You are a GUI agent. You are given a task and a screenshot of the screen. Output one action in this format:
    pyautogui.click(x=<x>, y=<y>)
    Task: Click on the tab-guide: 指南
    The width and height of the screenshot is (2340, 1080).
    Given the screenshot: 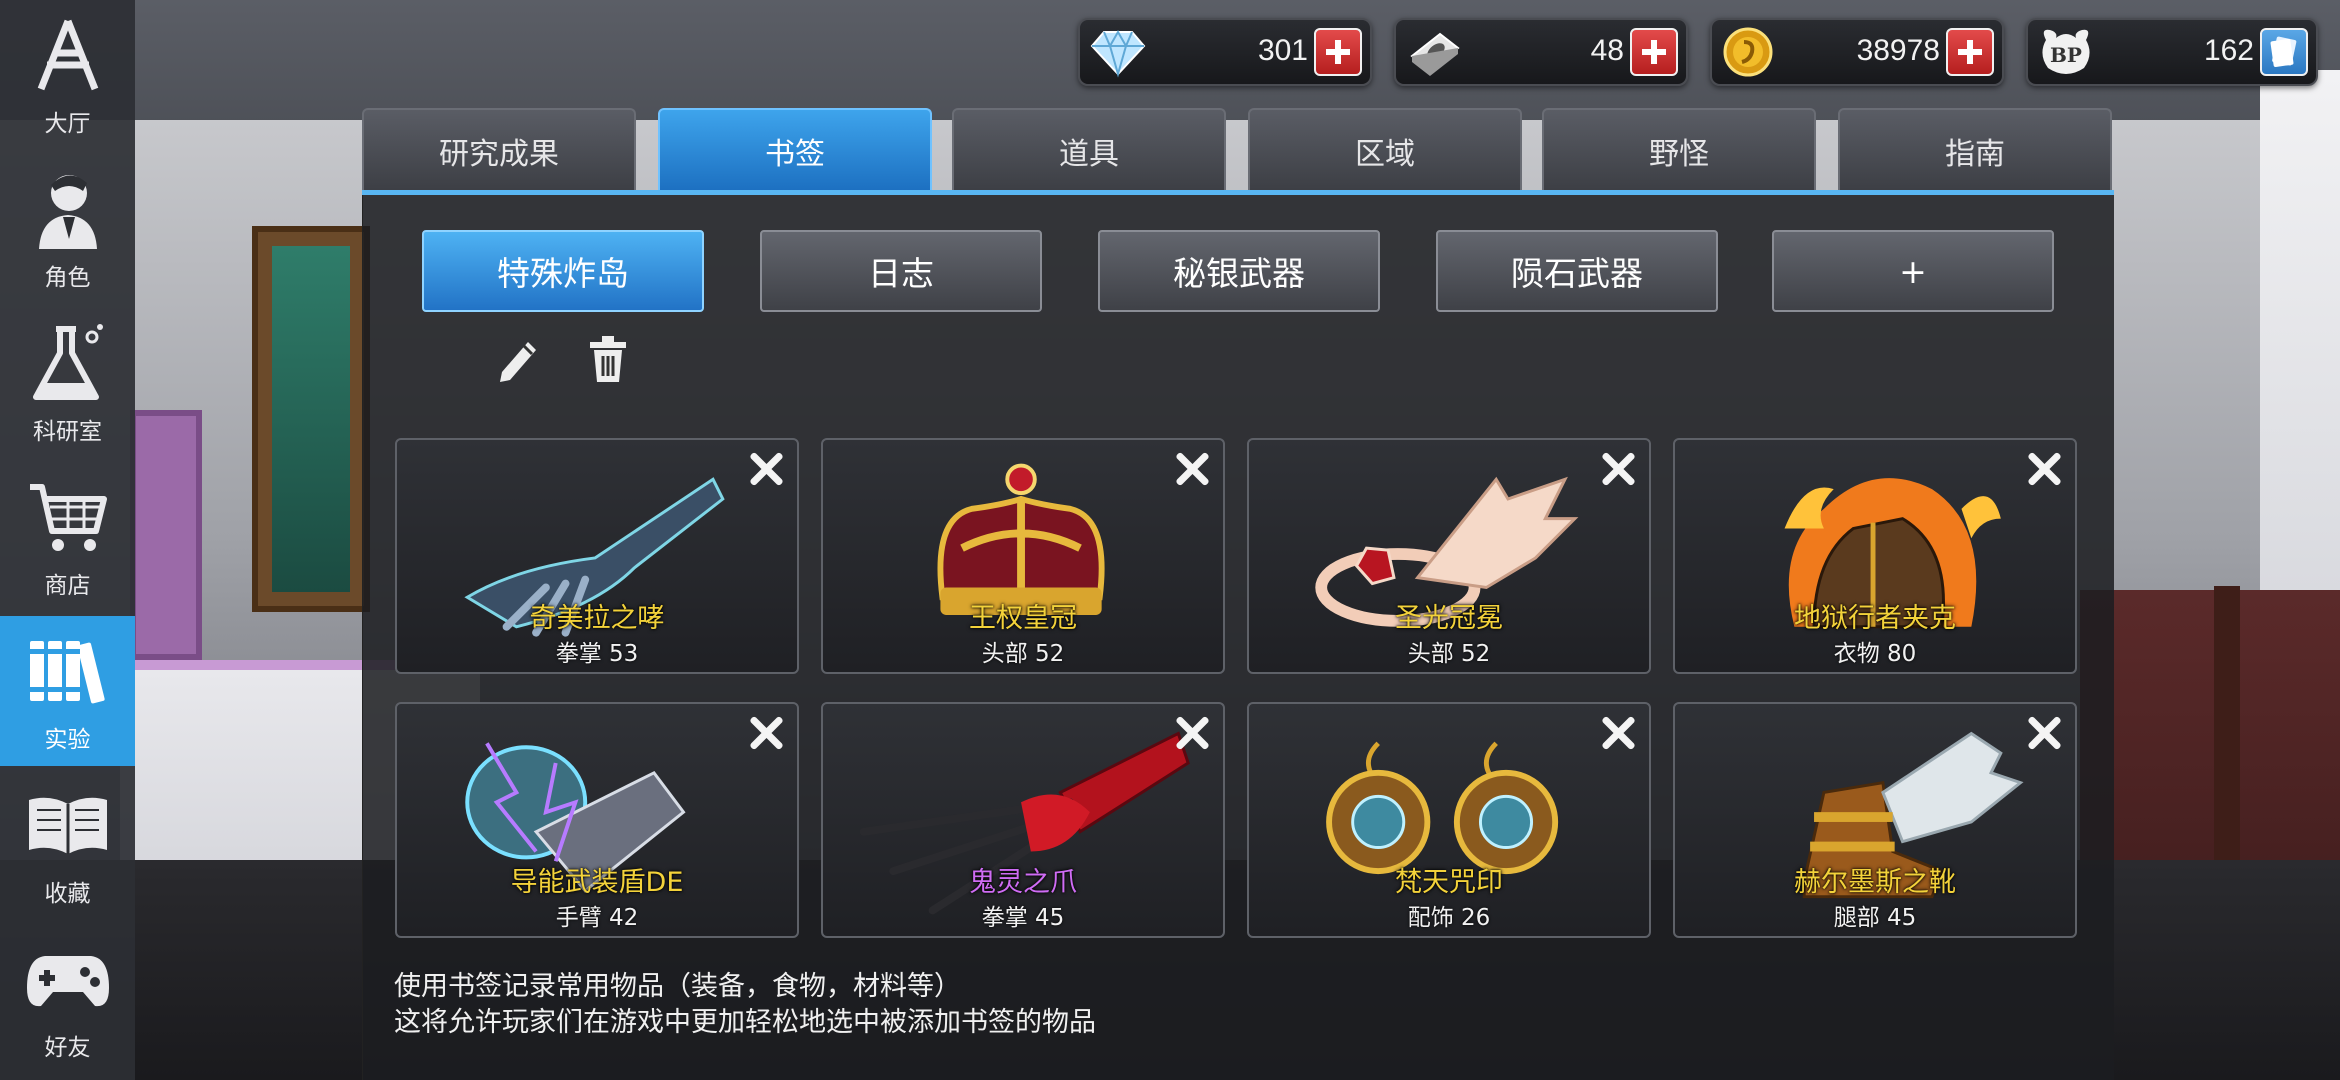 What is the action you would take?
    pyautogui.click(x=1975, y=150)
    